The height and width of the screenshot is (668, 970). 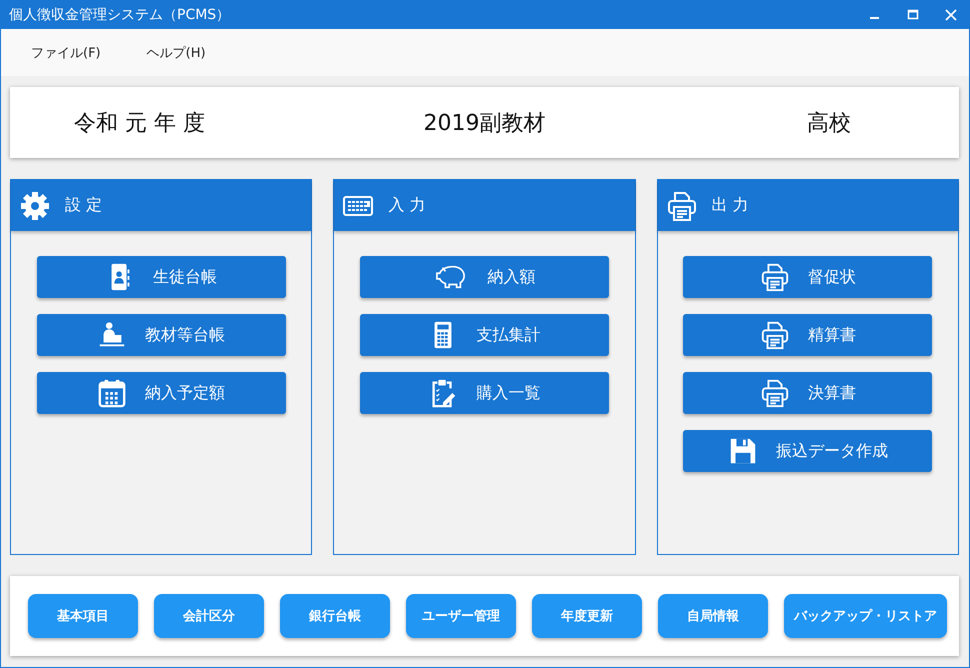 I want to click on settings-icon, so click(x=35, y=206).